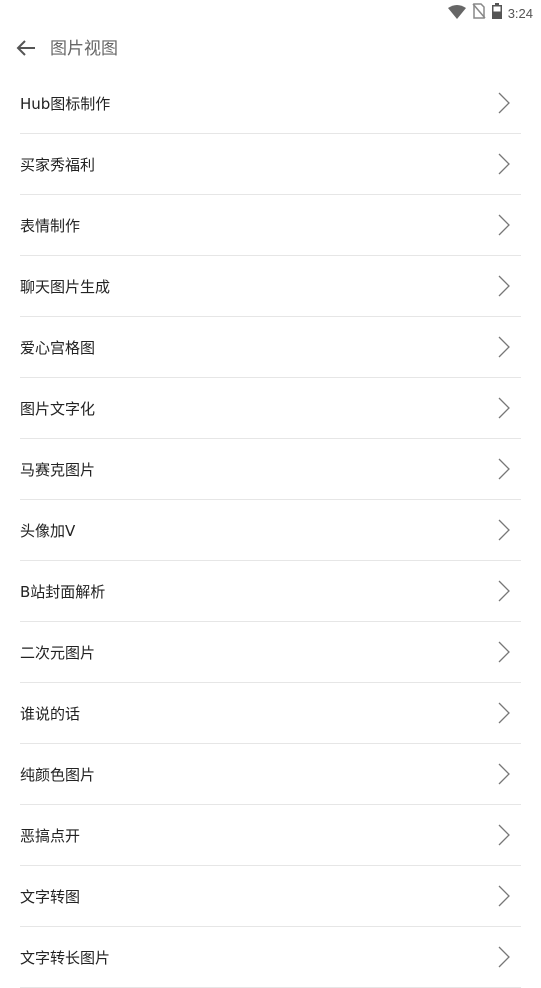 This screenshot has height=988, width=541. I want to click on list-item-label: 二次元图片, so click(58, 652).